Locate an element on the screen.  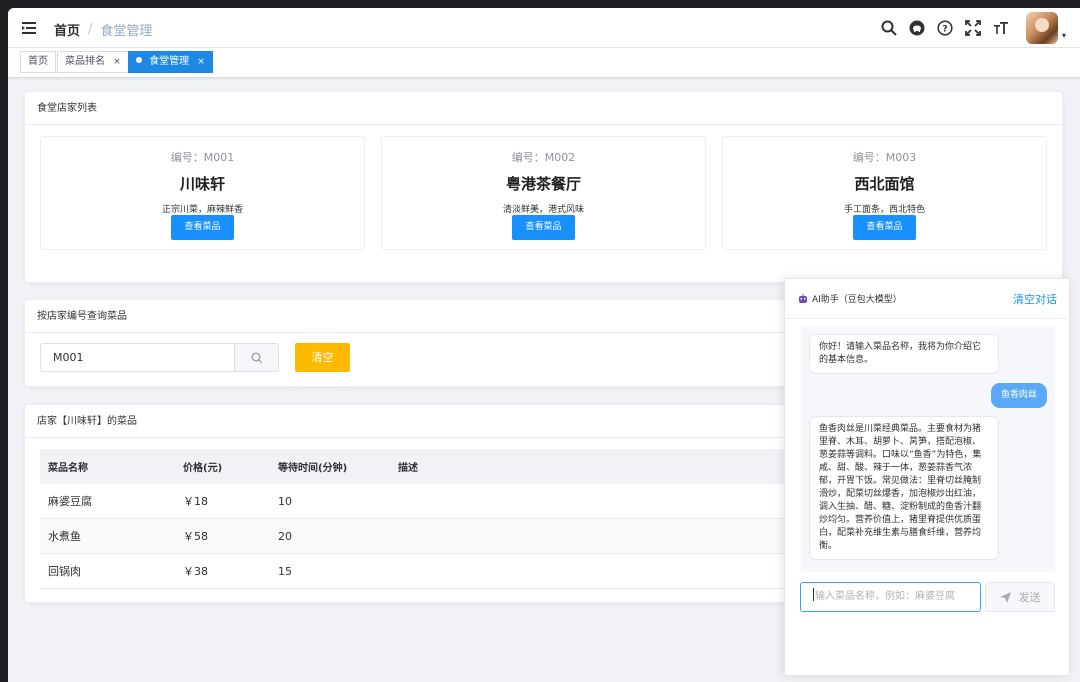
tags-view: 首页 菜品排名 × 食堂管理 × is located at coordinates (544, 63).